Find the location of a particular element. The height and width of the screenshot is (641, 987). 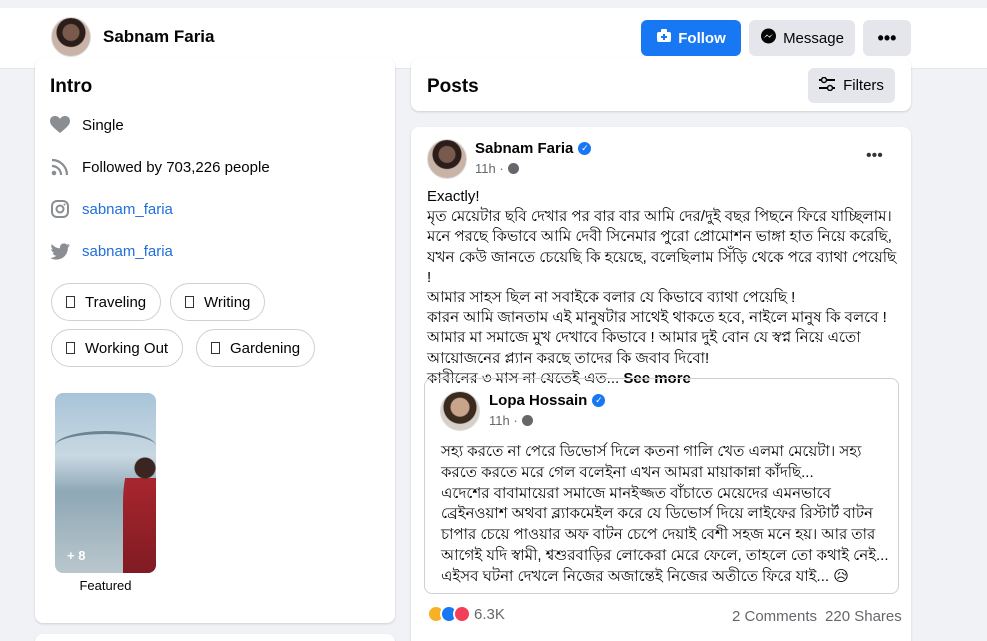

followers-suffix: people is located at coordinates (245, 167).